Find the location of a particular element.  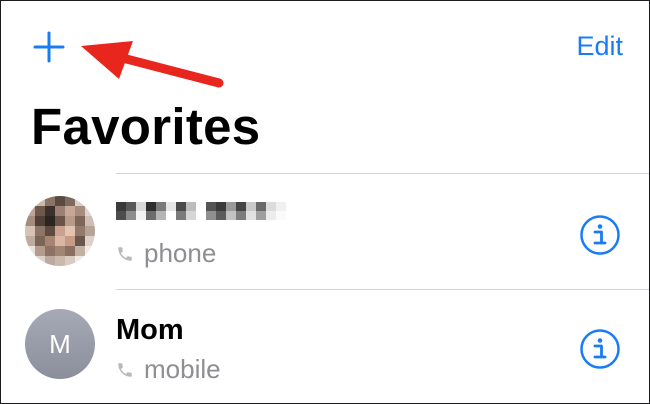

plus-icon is located at coordinates (49, 47).